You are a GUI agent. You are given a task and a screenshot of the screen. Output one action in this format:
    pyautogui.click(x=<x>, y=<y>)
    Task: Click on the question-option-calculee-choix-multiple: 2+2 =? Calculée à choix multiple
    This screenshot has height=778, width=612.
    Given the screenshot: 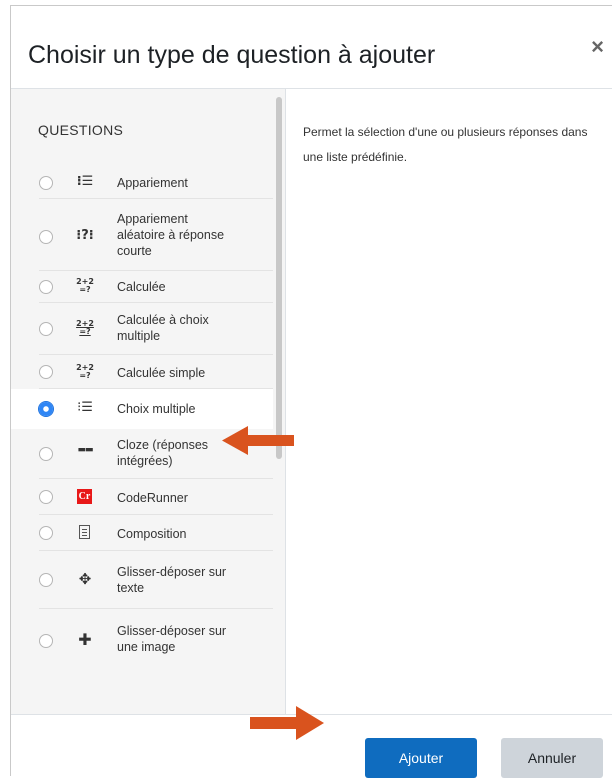 What is the action you would take?
    pyautogui.click(x=142, y=329)
    